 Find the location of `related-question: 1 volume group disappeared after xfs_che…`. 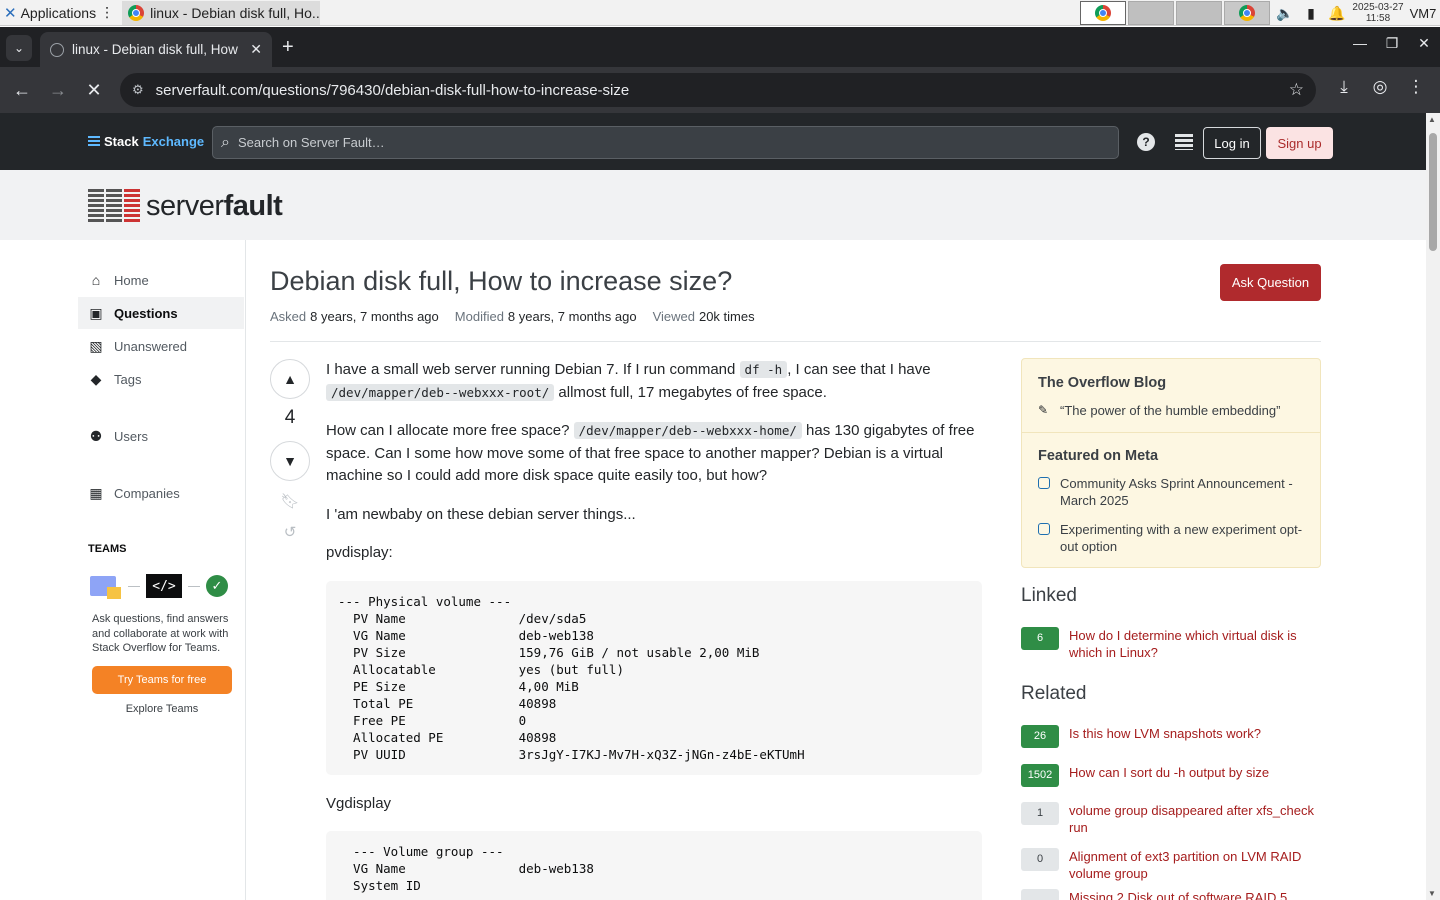

related-question: 1 volume group disappeared after xfs_che… is located at coordinates (1171, 819).